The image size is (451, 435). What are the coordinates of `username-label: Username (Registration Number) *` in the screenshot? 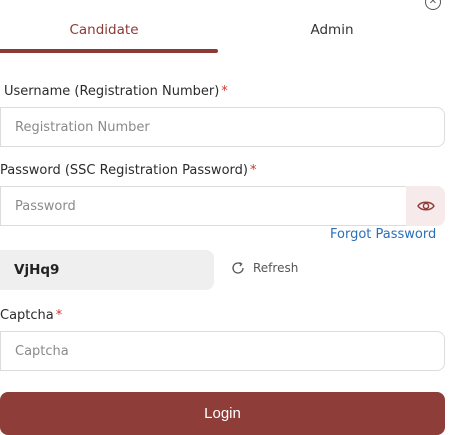 It's located at (116, 91).